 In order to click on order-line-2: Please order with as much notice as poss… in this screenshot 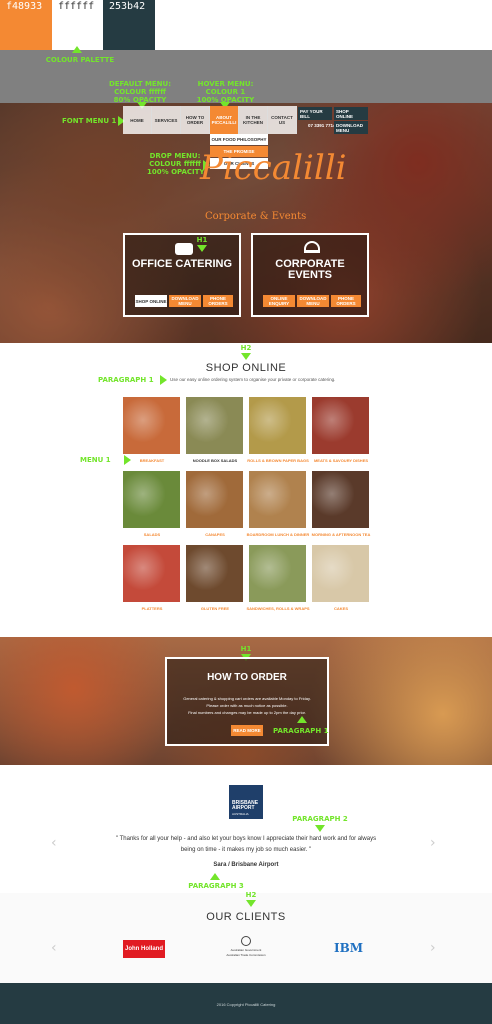, I will do `click(247, 705)`.